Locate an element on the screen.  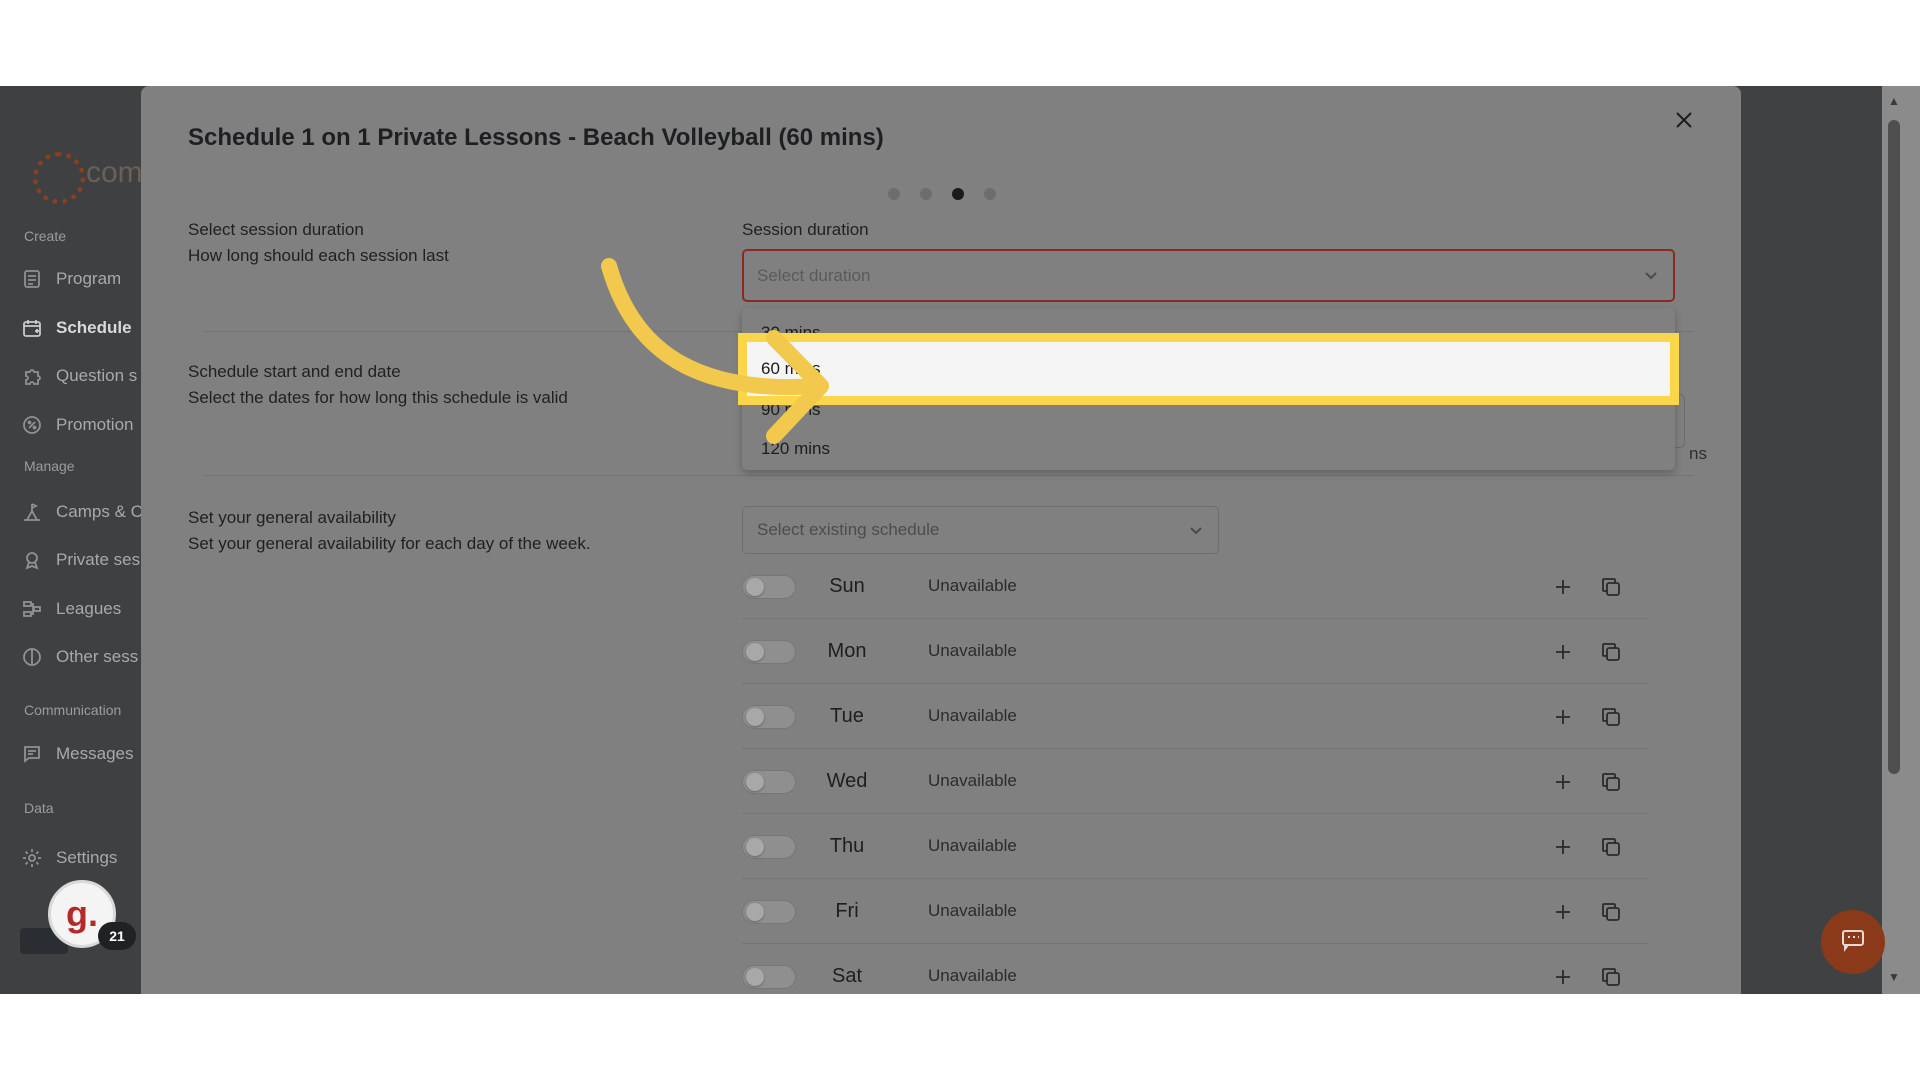
sidebar-item-label: Schedule is located at coordinates (94, 327).